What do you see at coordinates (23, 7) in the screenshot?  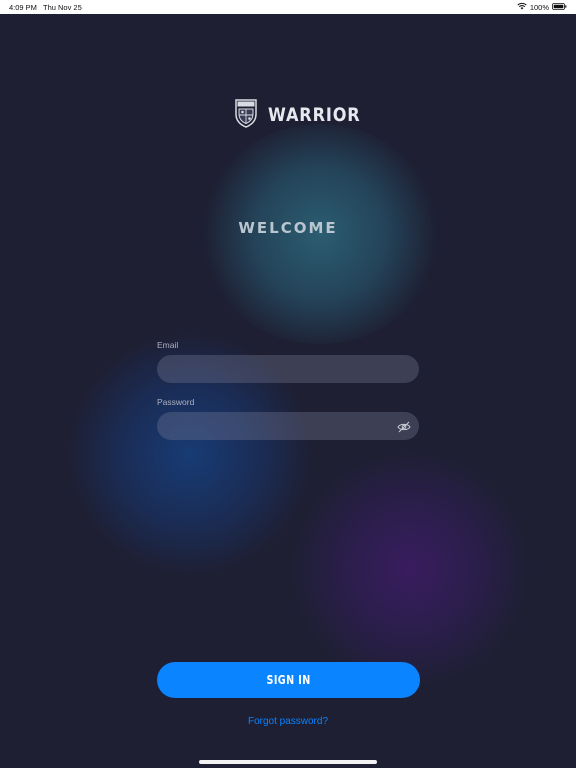 I see `status-time: 4:09 PM` at bounding box center [23, 7].